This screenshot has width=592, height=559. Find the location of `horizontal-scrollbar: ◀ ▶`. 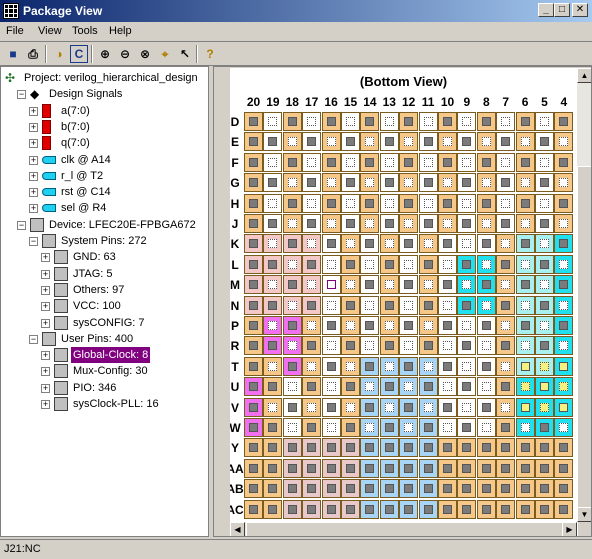

horizontal-scrollbar: ◀ ▶ is located at coordinates (403, 529).